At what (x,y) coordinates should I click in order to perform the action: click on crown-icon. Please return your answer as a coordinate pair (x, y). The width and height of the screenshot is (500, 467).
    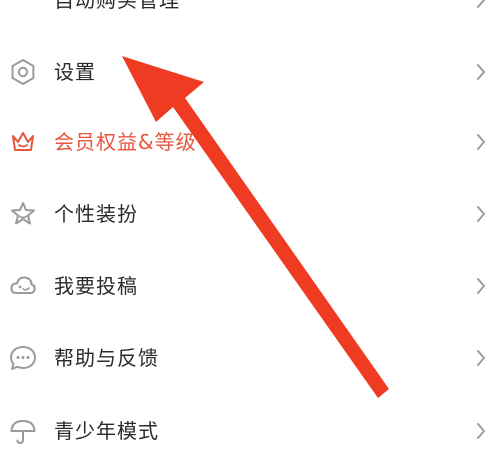
    Looking at the image, I should click on (23, 142).